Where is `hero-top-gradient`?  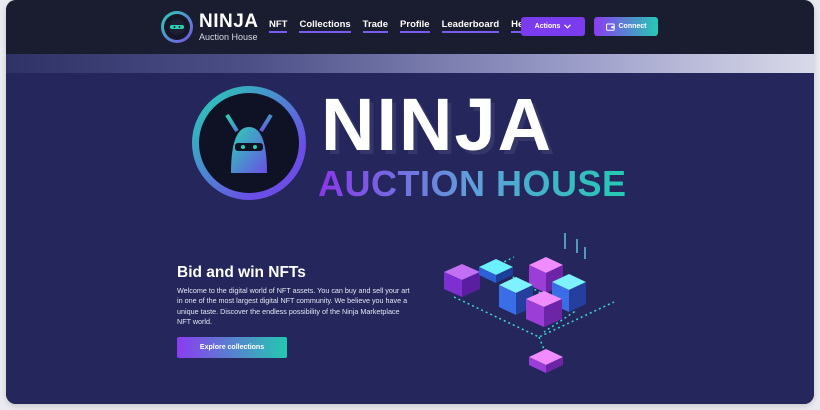
hero-top-gradient is located at coordinates (410, 63).